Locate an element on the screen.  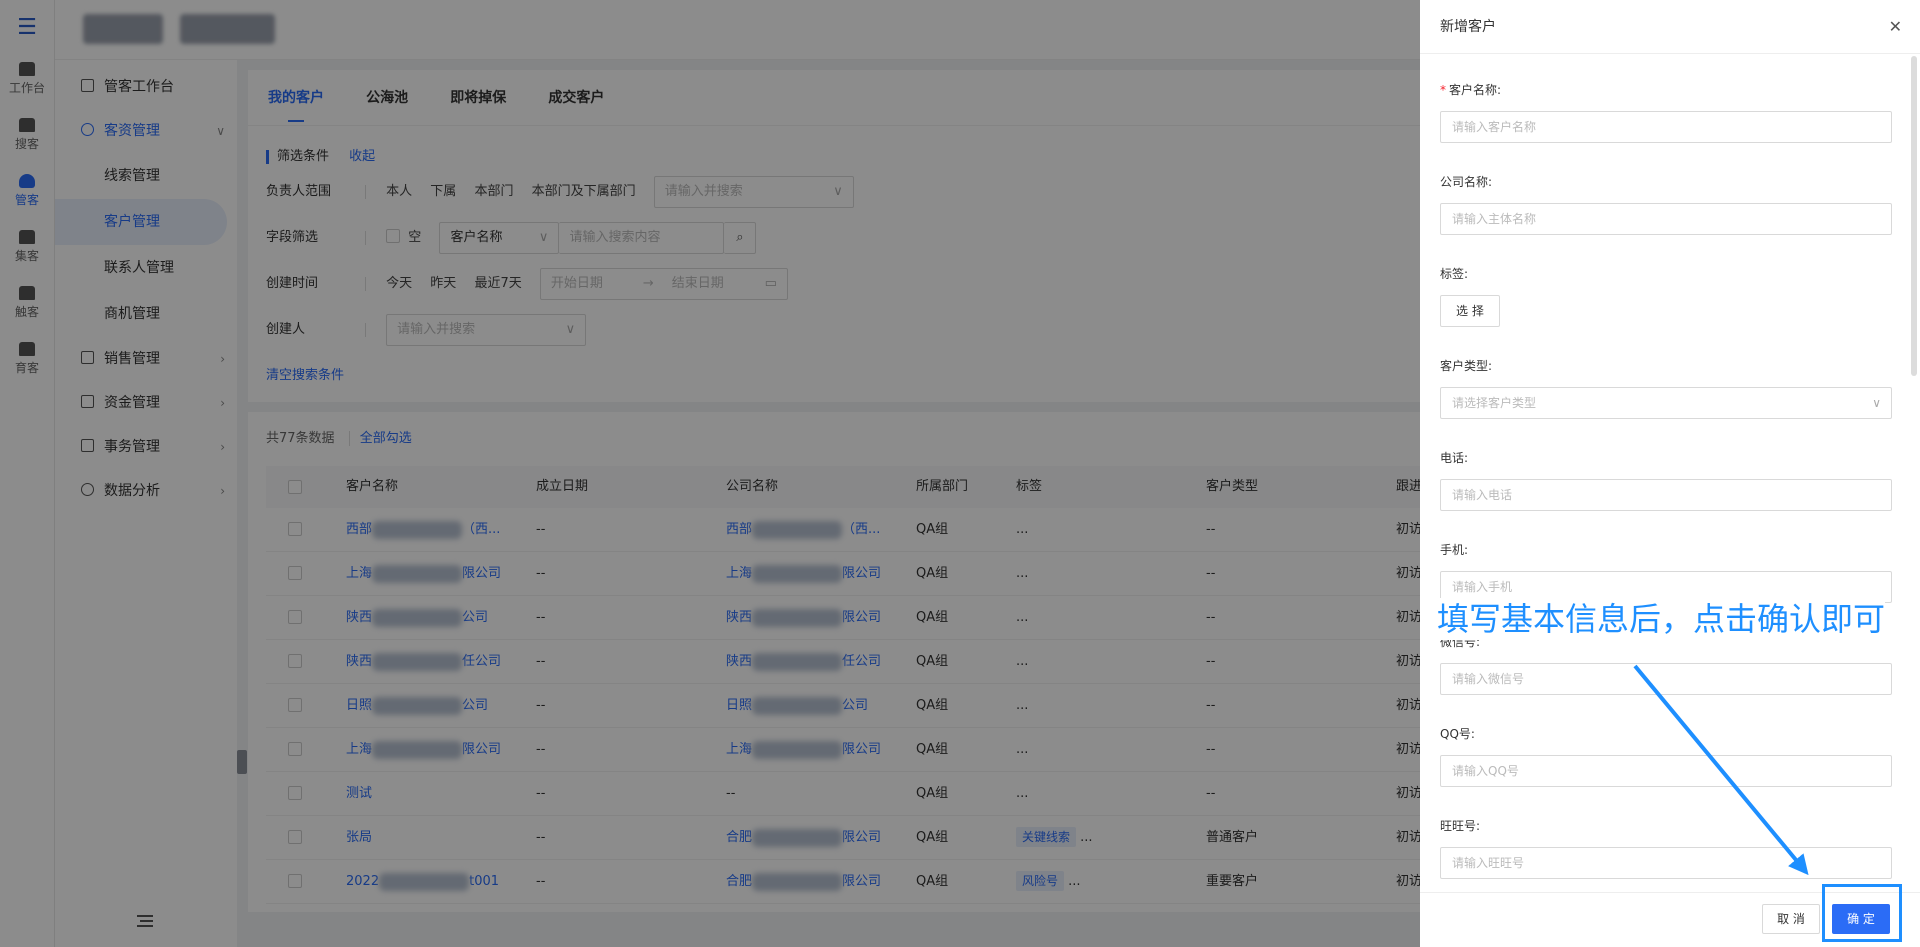
form-input: 请输入客户名称 is located at coordinates (1666, 127).